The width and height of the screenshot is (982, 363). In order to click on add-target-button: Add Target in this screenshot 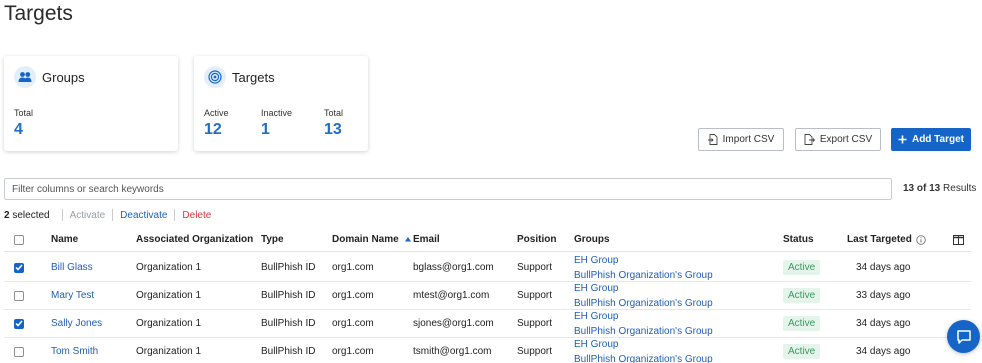, I will do `click(931, 139)`.